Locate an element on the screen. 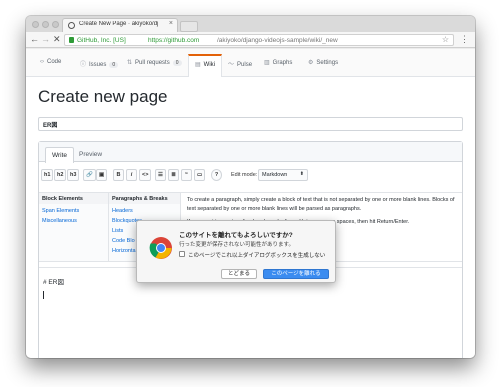 The image size is (500, 387). browser-menu-icon: ⋮ is located at coordinates (464, 39).